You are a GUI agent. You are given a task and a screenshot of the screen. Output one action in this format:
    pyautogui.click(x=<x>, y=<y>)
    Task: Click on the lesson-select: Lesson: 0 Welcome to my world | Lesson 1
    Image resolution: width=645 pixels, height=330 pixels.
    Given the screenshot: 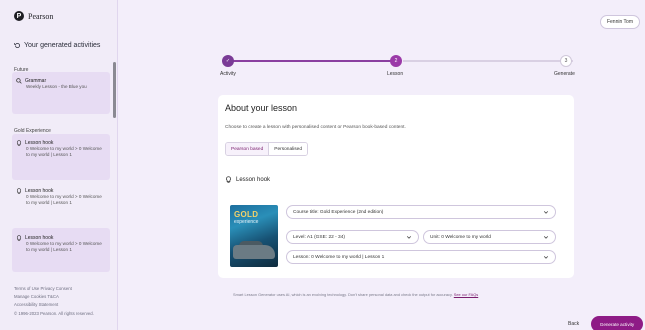 What is the action you would take?
    pyautogui.click(x=421, y=257)
    